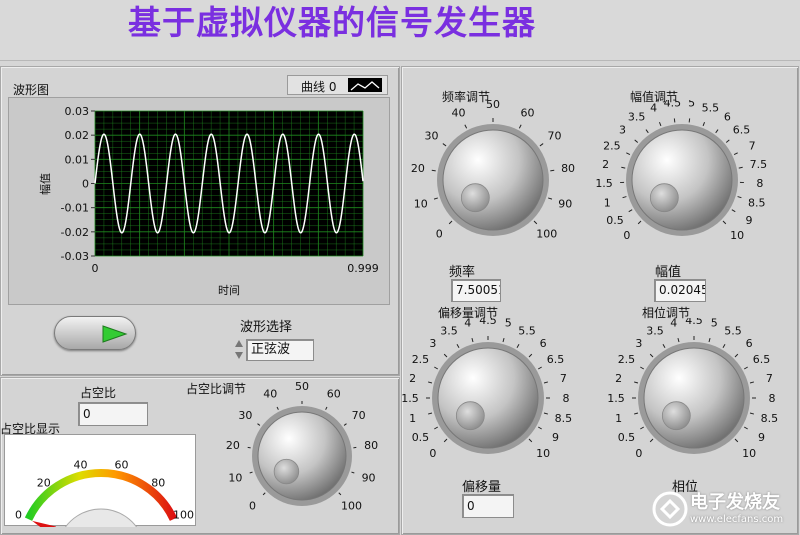 Image resolution: width=800 pixels, height=535 pixels. I want to click on y-tick-label: 0, so click(85, 184).